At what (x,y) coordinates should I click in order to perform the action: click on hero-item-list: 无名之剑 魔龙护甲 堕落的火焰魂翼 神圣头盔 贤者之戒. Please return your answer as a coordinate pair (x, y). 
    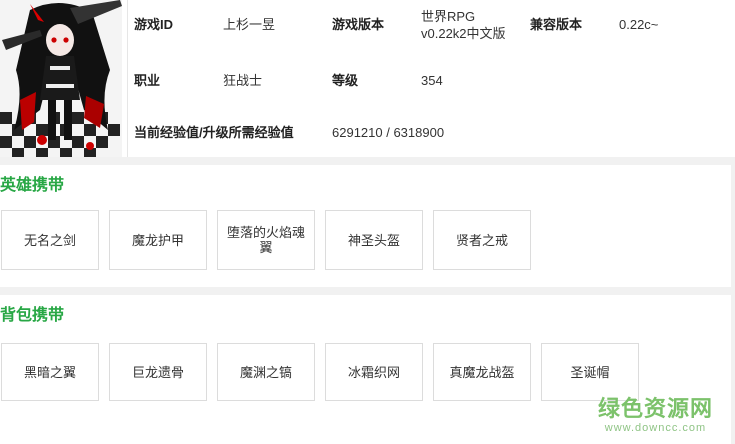
    Looking at the image, I should click on (266, 240).